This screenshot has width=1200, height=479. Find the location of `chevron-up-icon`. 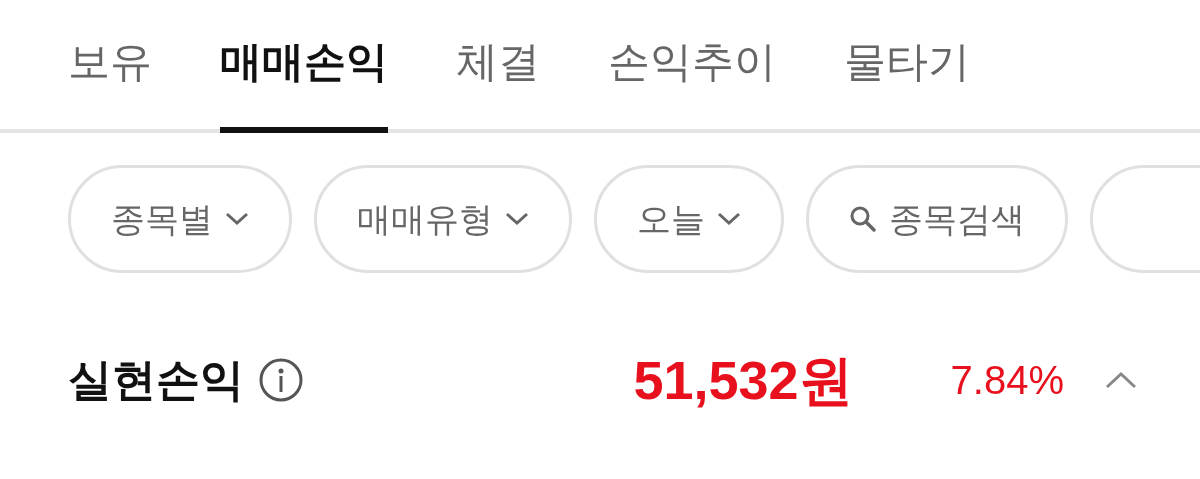

chevron-up-icon is located at coordinates (1121, 380).